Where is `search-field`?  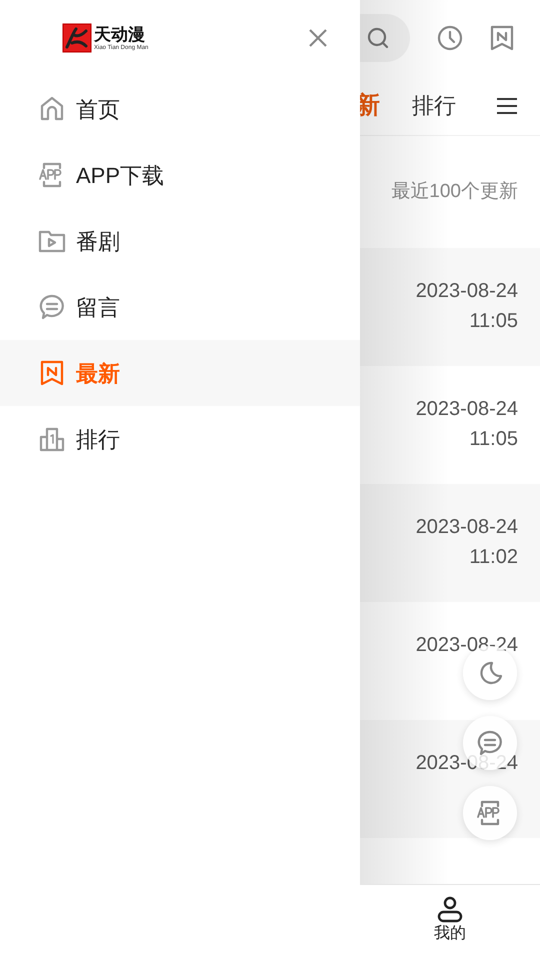 search-field is located at coordinates (385, 38).